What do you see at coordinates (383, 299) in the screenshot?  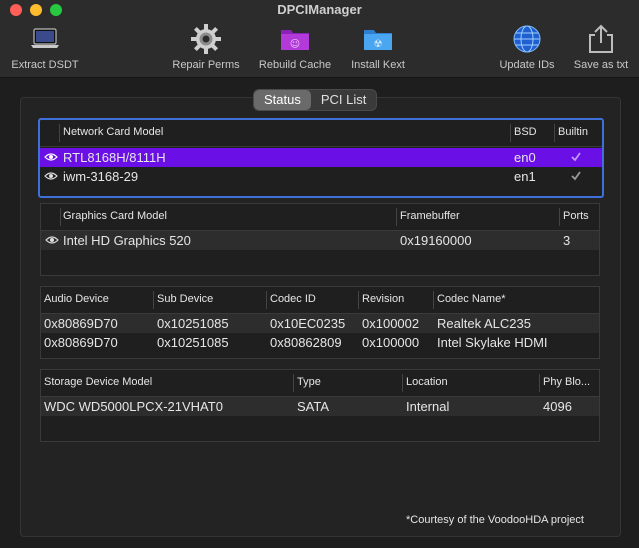 I see `audio-revision-header: Revision` at bounding box center [383, 299].